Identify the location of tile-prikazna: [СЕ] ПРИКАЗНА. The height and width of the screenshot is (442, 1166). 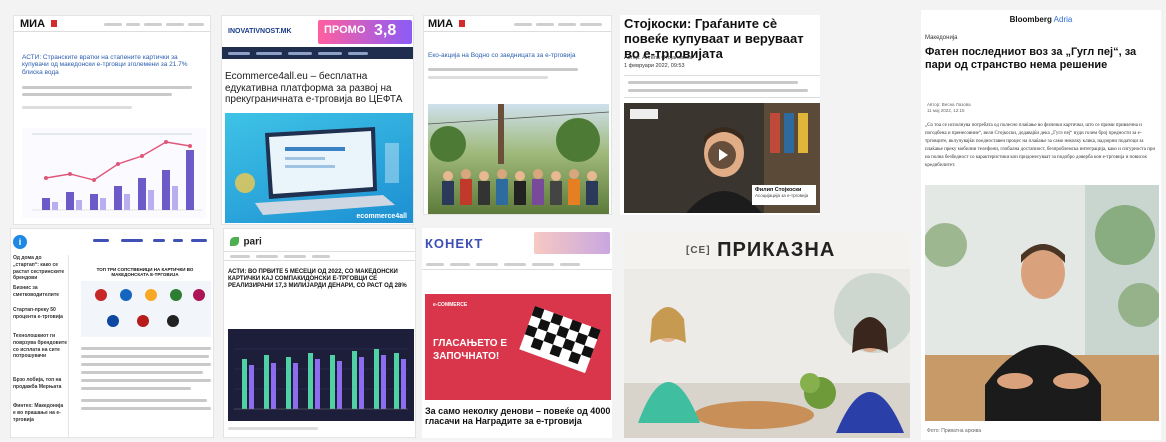
(767, 335).